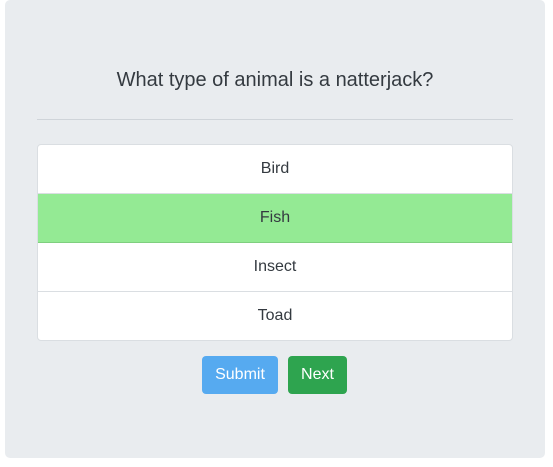 This screenshot has width=553, height=467. What do you see at coordinates (275, 80) in the screenshot?
I see `question-text: What type of animal is a natterjack?` at bounding box center [275, 80].